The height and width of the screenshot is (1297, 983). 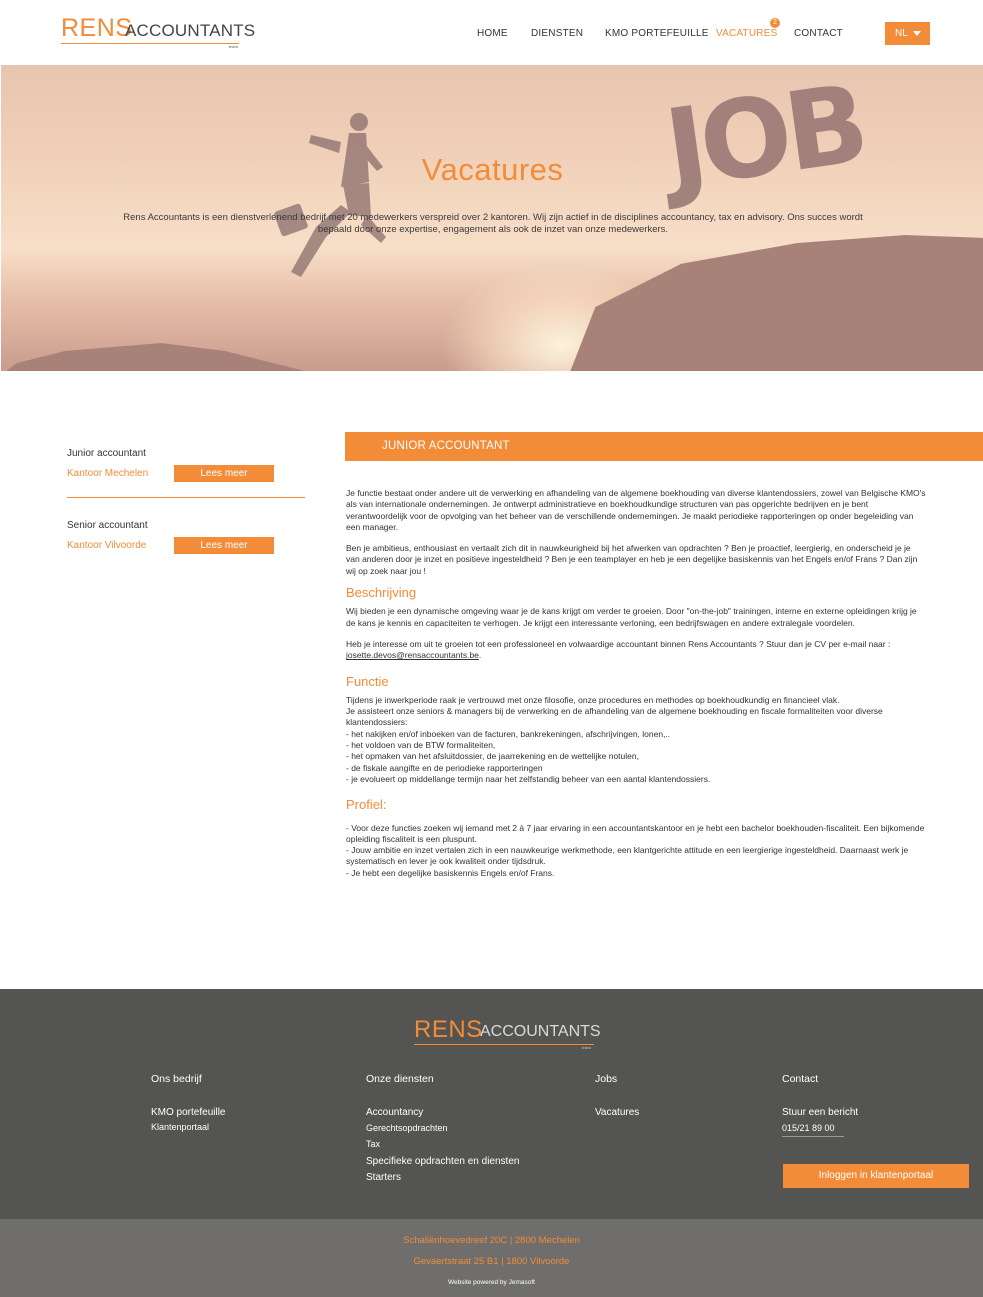 I want to click on footer-link-kmo: KMO portefeuille, so click(x=188, y=1112).